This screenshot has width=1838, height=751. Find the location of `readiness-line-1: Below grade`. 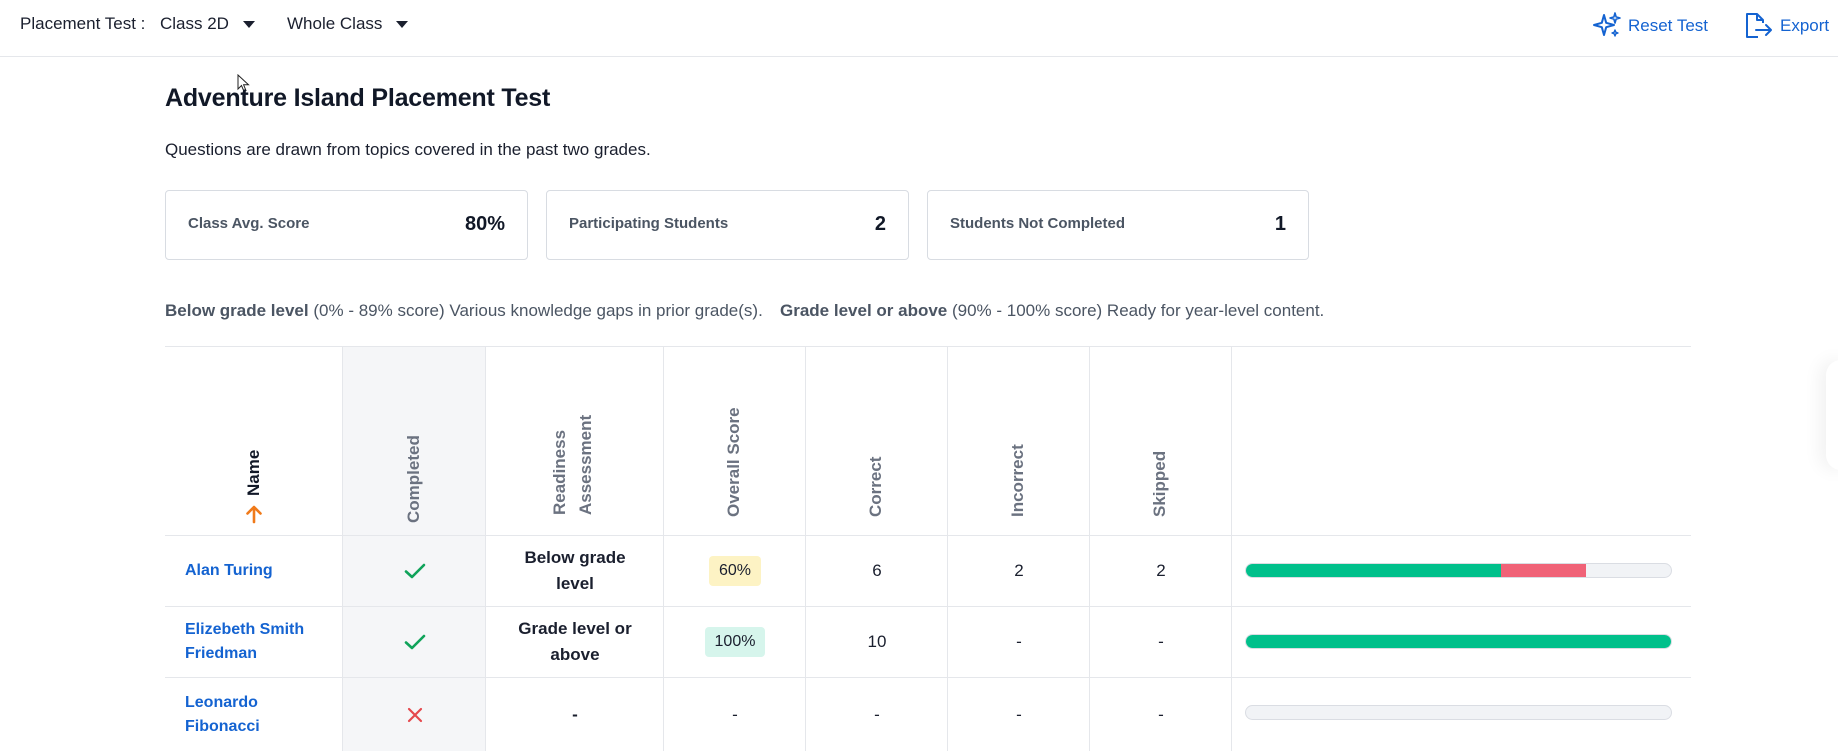

readiness-line-1: Below grade is located at coordinates (575, 557).